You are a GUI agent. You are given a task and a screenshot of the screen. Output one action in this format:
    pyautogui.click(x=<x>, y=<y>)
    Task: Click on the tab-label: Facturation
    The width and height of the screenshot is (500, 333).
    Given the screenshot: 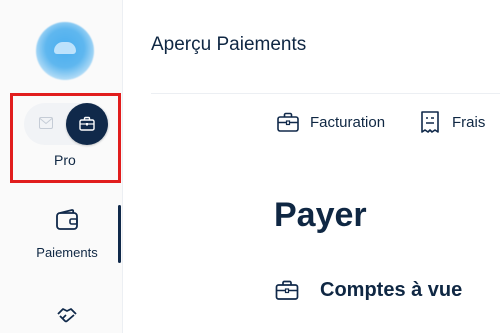 What is the action you would take?
    pyautogui.click(x=348, y=122)
    